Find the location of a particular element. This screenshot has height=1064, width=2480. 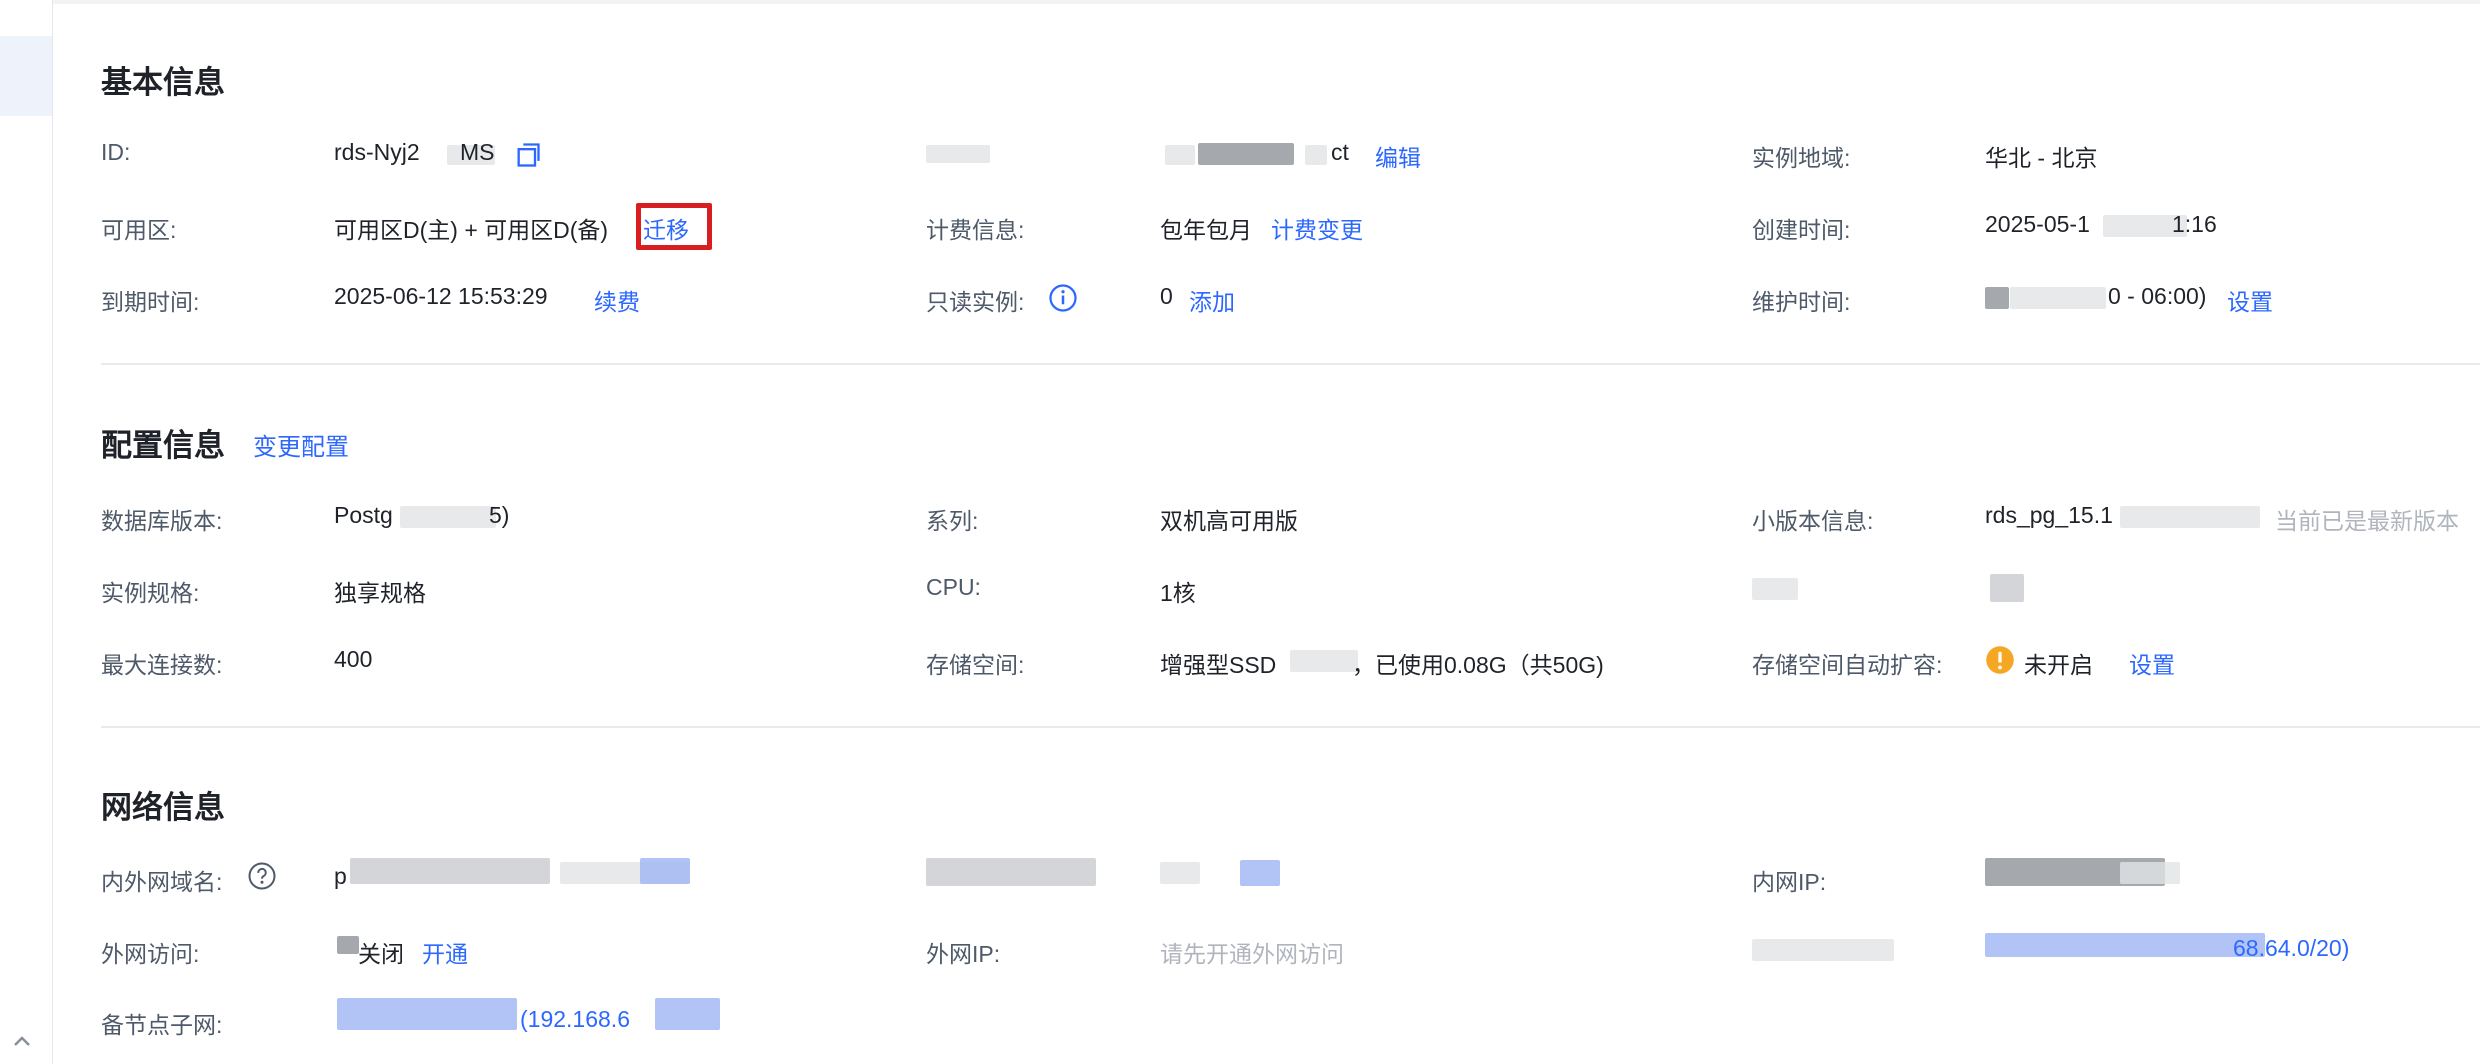

domain-value: p is located at coordinates (340, 876).